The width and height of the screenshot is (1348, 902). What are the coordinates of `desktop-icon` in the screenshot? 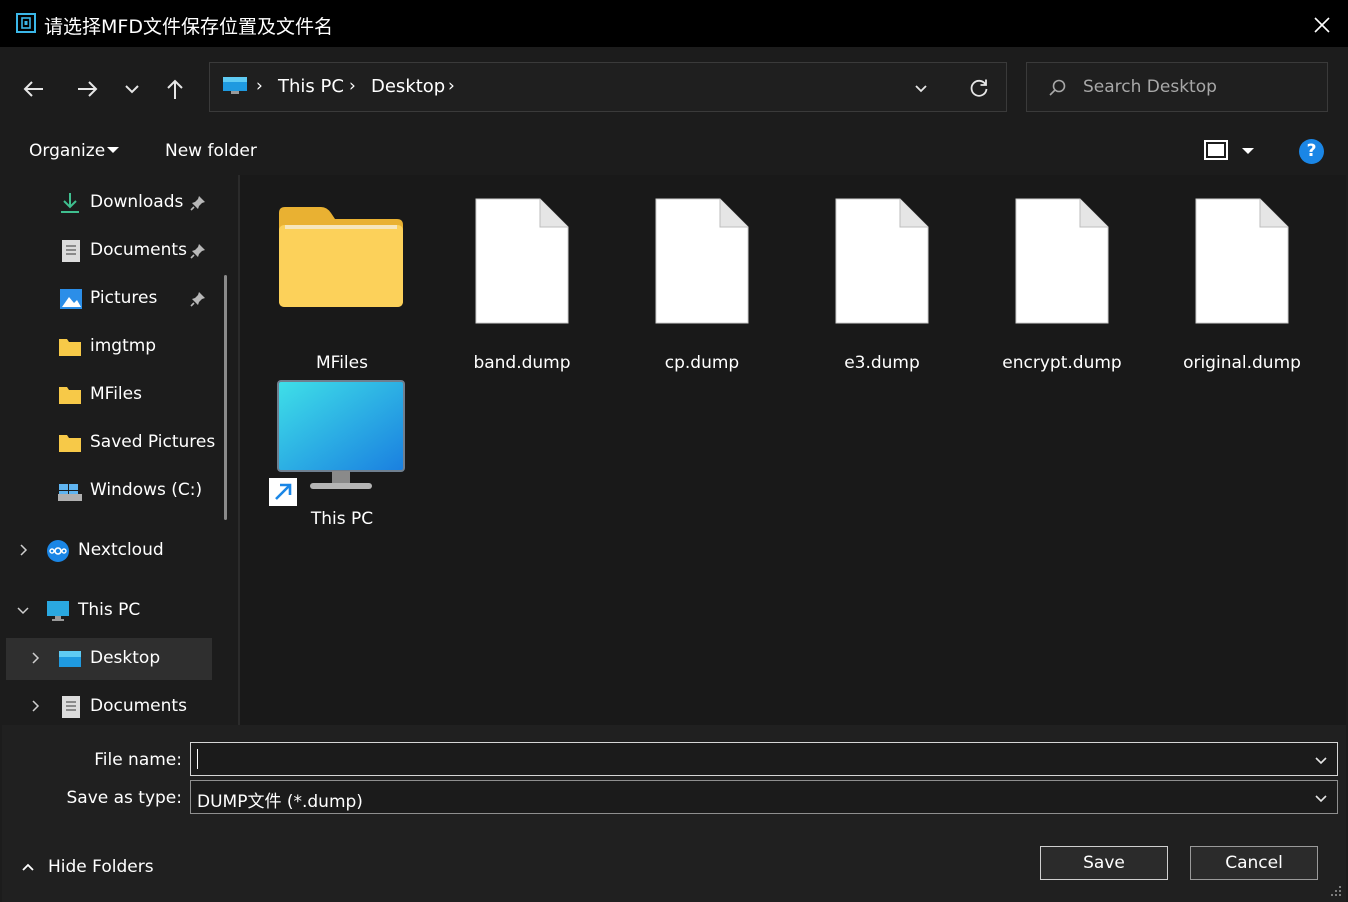 It's located at (70, 659).